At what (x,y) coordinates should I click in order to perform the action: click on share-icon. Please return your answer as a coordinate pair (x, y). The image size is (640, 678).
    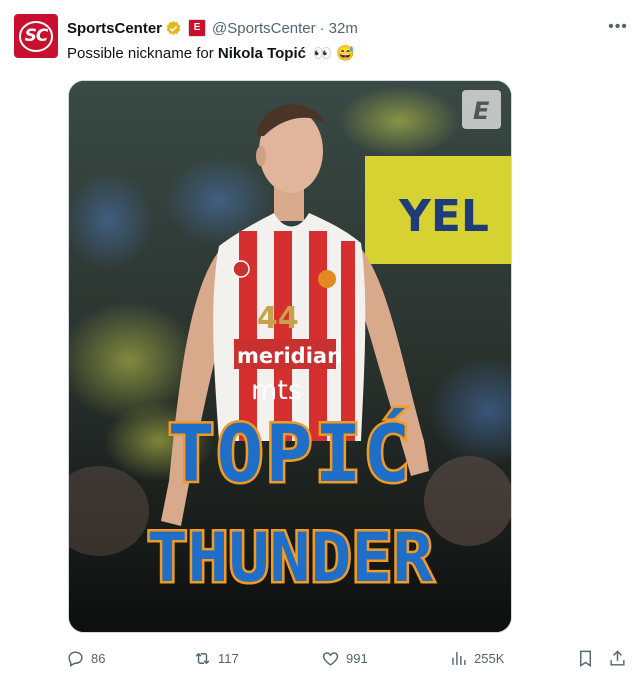
    Looking at the image, I should click on (617, 657).